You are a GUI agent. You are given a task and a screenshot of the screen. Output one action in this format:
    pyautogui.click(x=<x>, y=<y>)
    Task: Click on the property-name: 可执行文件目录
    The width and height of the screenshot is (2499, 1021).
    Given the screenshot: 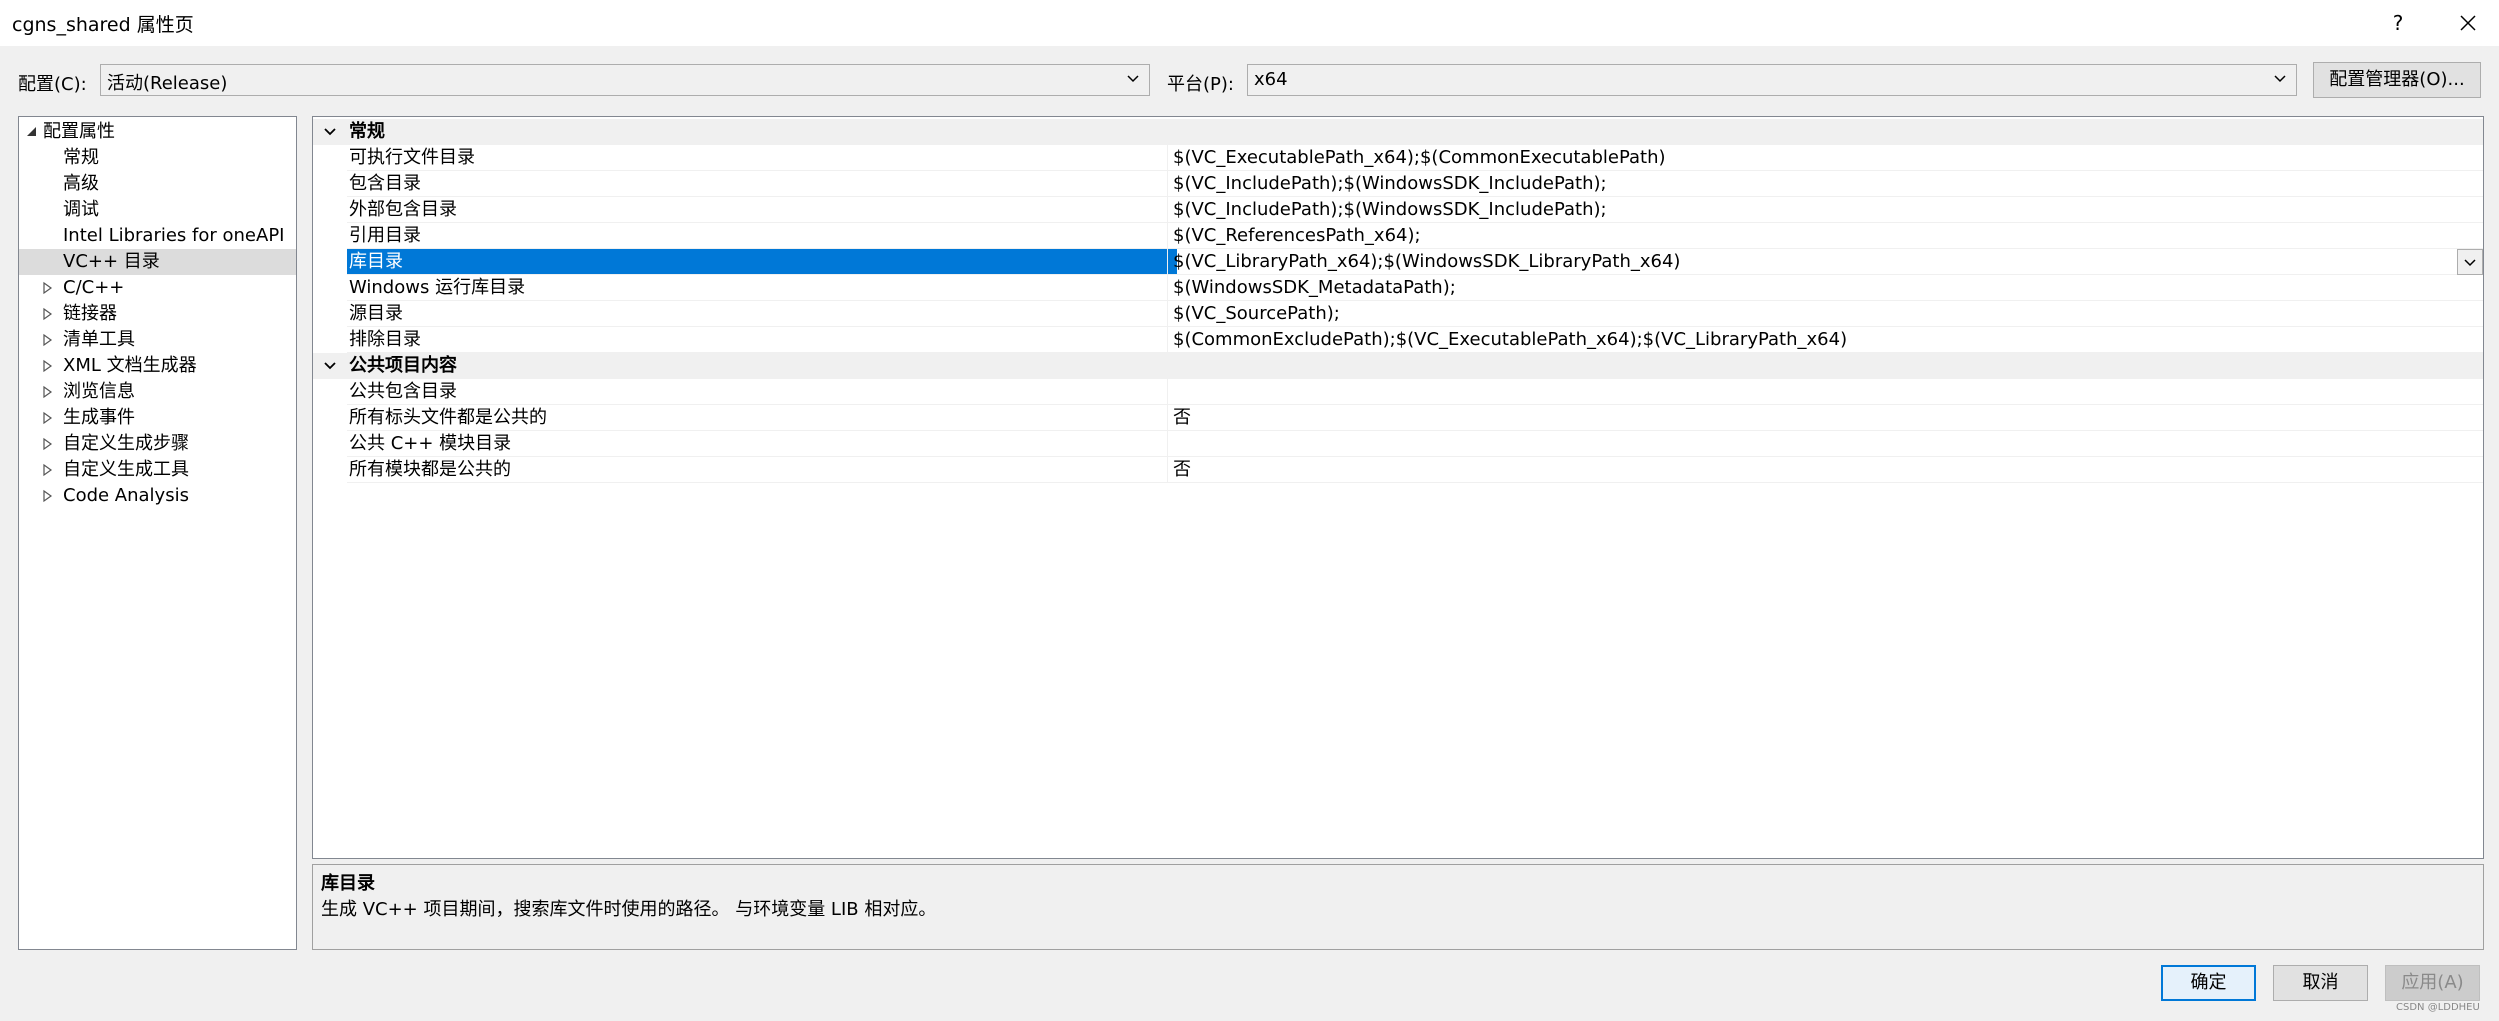 What is the action you would take?
    pyautogui.click(x=412, y=157)
    